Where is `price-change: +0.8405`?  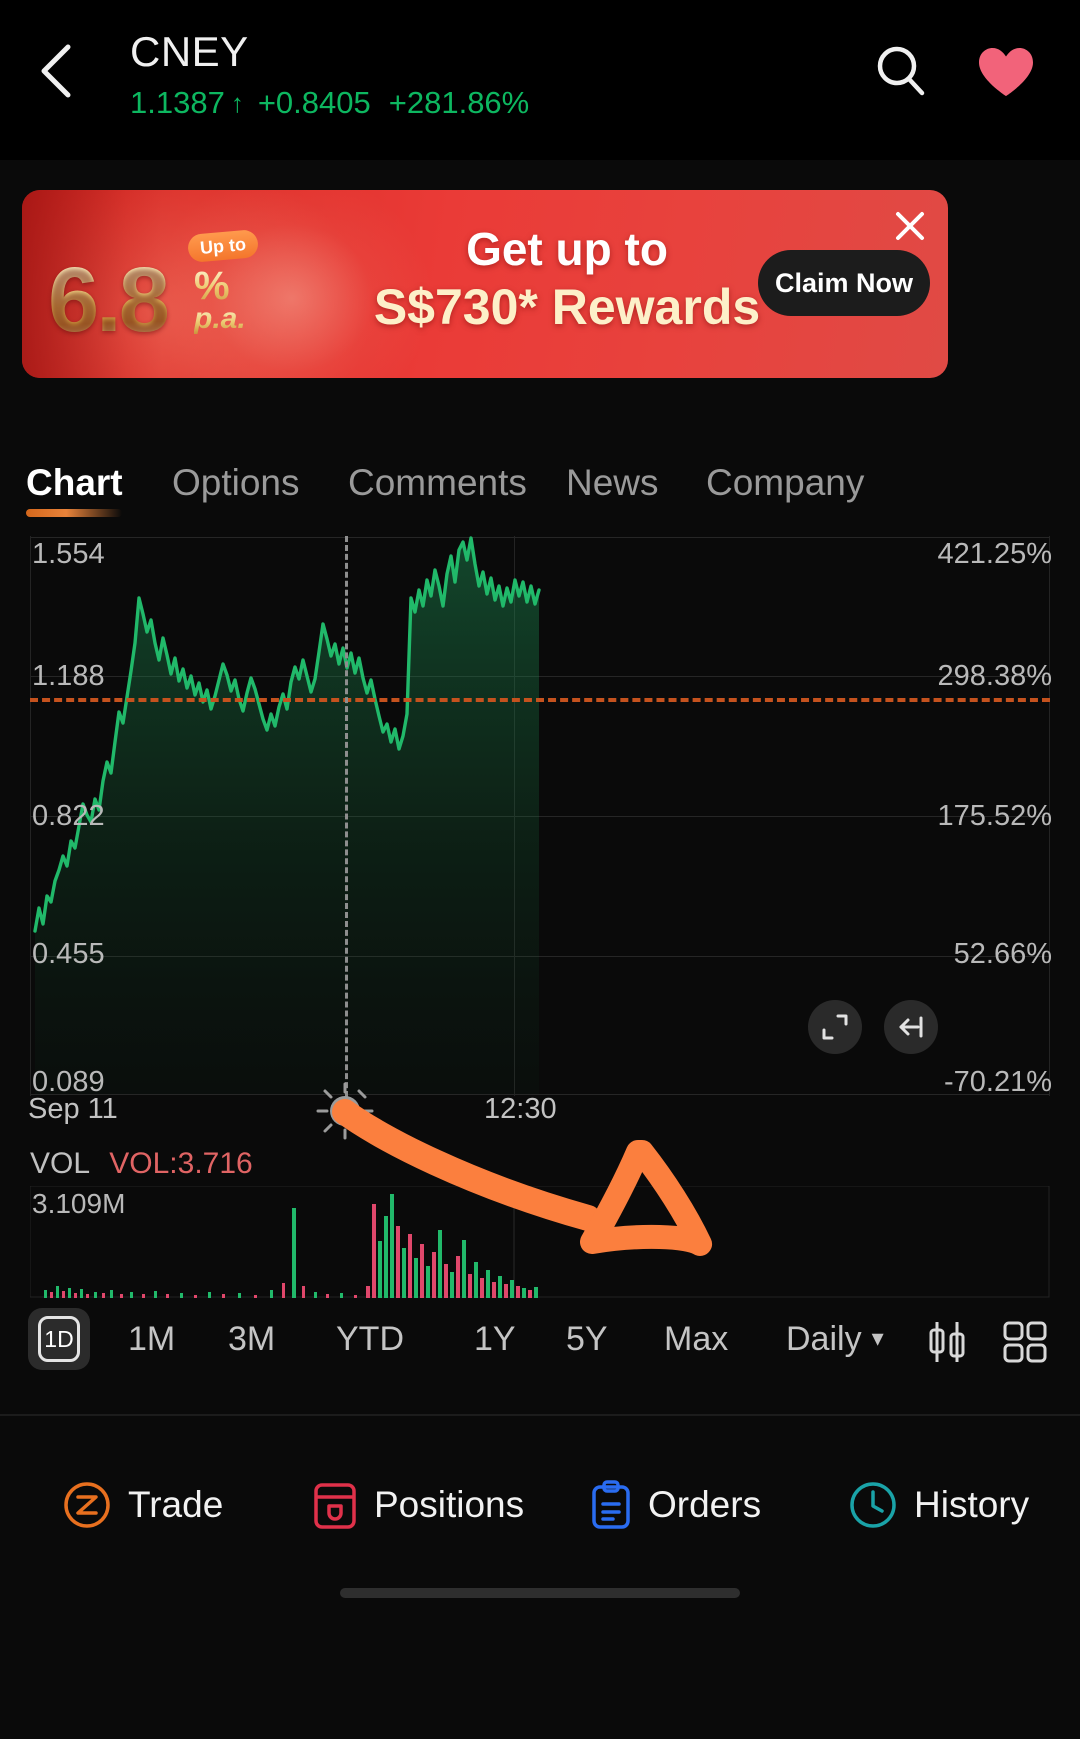 price-change: +0.8405 is located at coordinates (314, 102).